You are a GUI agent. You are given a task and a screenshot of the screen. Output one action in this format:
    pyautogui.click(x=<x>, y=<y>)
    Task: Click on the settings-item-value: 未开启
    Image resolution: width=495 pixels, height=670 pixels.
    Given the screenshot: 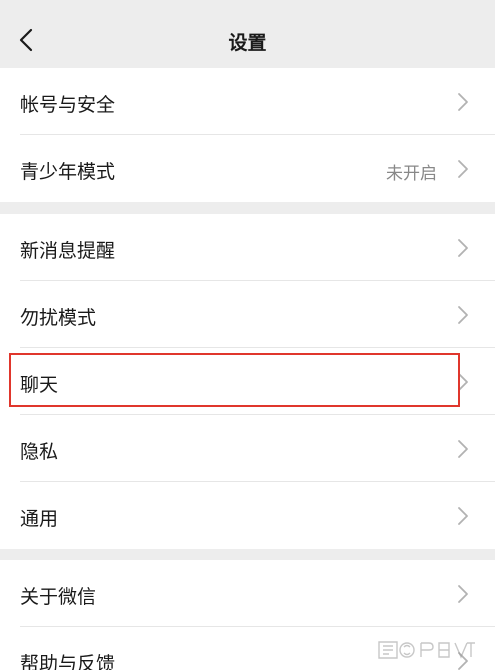 What is the action you would take?
    pyautogui.click(x=411, y=174)
    